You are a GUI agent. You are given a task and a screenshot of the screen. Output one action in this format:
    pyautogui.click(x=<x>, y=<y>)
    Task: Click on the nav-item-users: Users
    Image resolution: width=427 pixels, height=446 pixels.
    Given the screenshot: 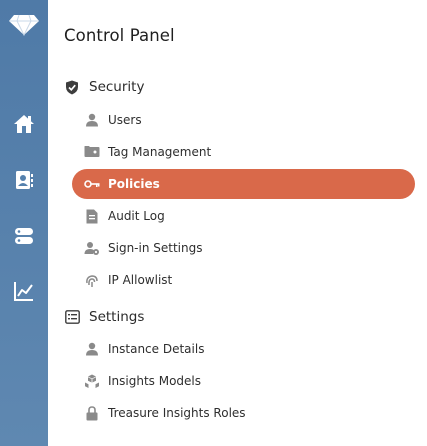 What is the action you would take?
    pyautogui.click(x=243, y=120)
    